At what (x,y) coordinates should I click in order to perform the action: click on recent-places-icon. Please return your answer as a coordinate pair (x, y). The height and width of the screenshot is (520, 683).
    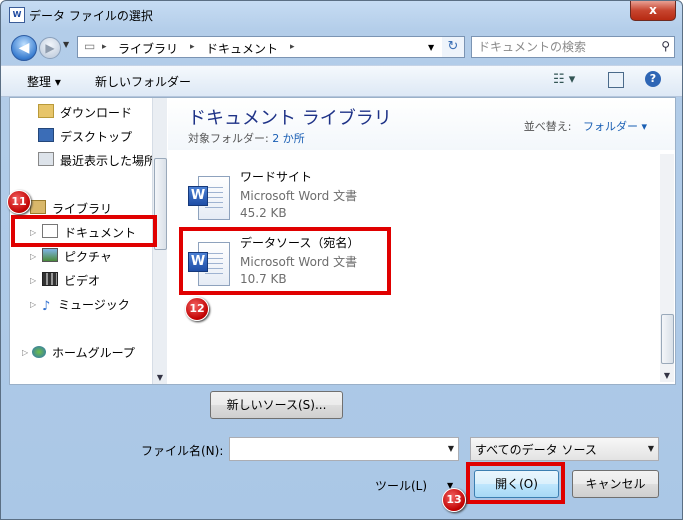
    Looking at the image, I should click on (46, 159).